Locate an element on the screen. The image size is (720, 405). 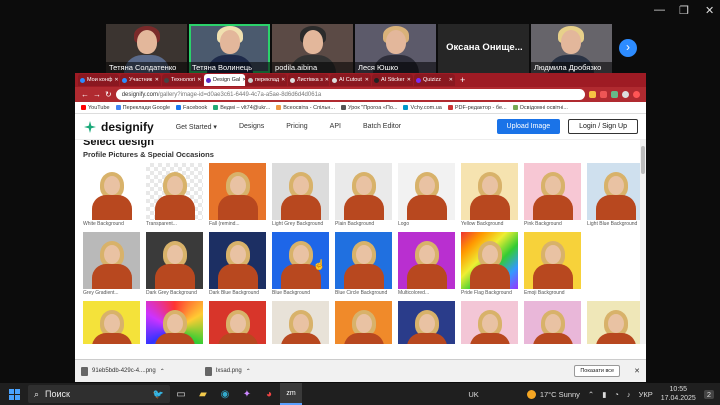
close-icon: ✕ is located at coordinates (709, 10).